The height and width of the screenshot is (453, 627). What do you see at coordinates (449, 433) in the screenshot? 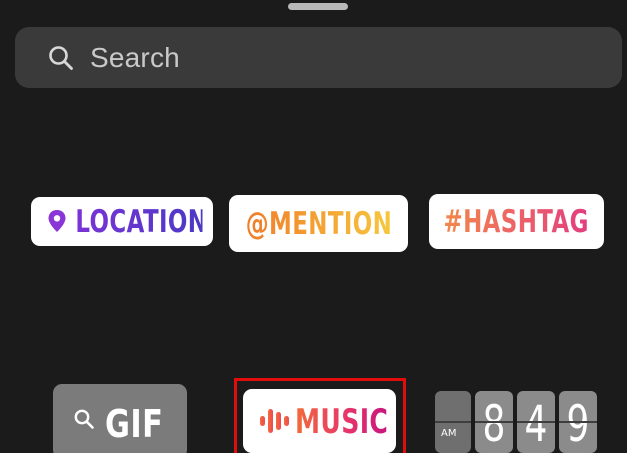
I see `clock-ampm: AM` at bounding box center [449, 433].